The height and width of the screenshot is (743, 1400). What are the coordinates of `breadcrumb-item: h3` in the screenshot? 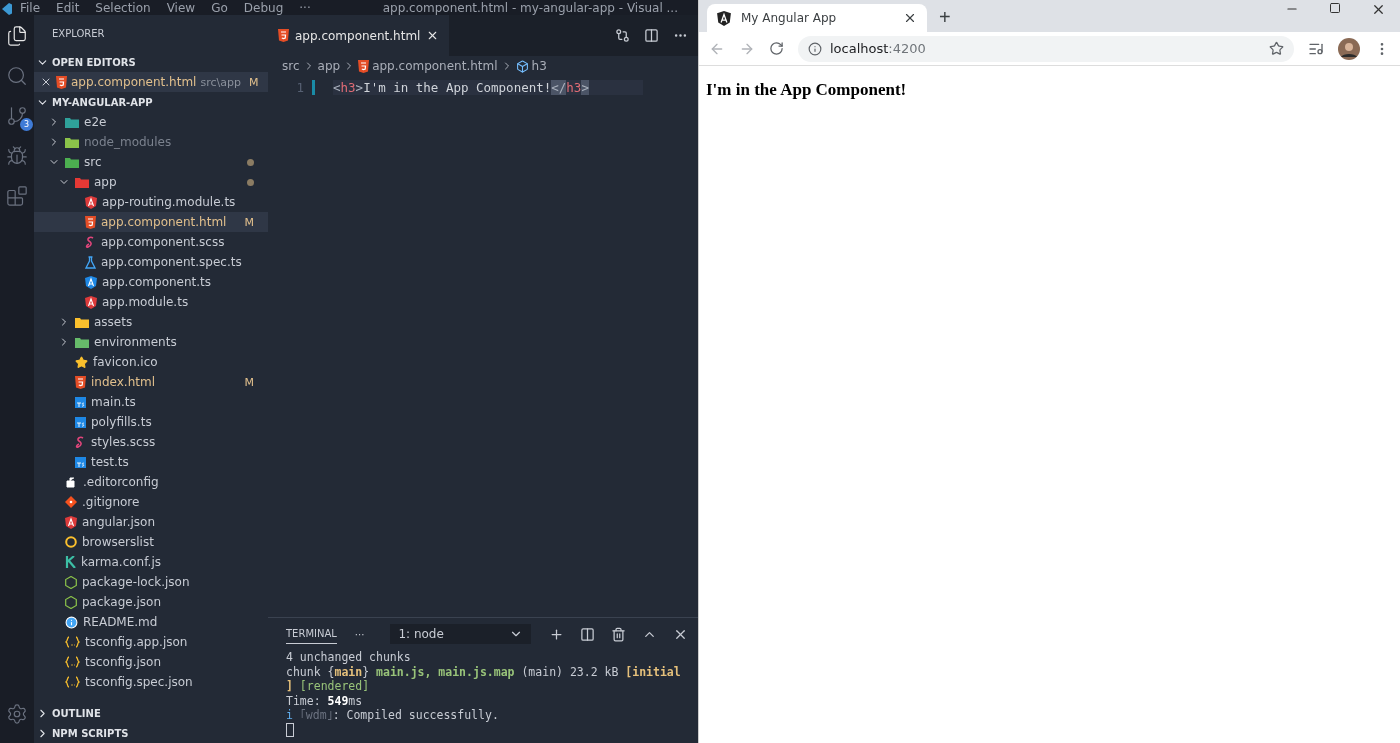 It's located at (539, 66).